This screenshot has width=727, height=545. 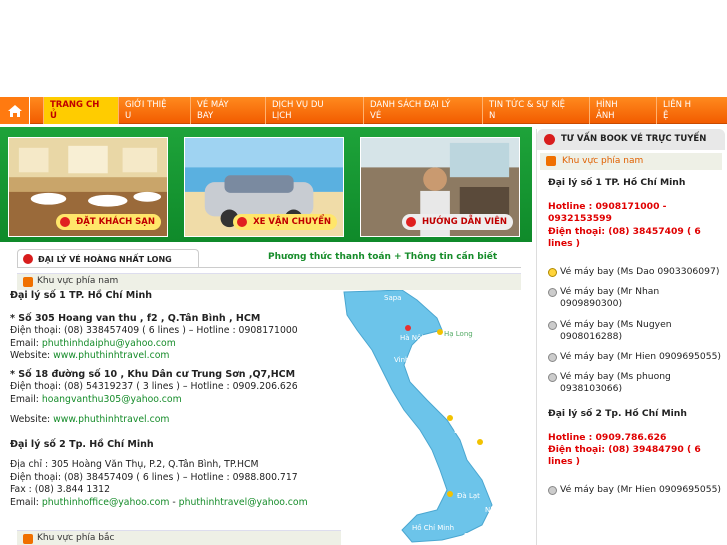 I want to click on consult-a2-hotline: Hotline : 0909.786.626, so click(x=607, y=437).